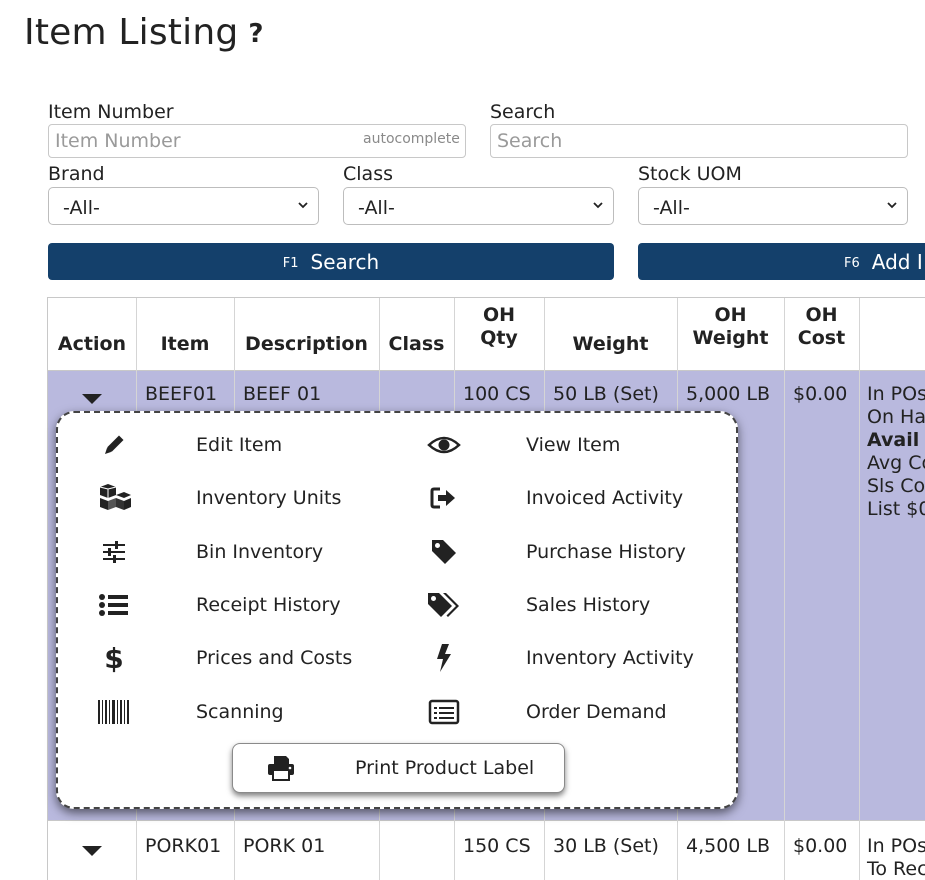 The width and height of the screenshot is (925, 880). I want to click on brand-select-value: -All-, so click(81, 208).